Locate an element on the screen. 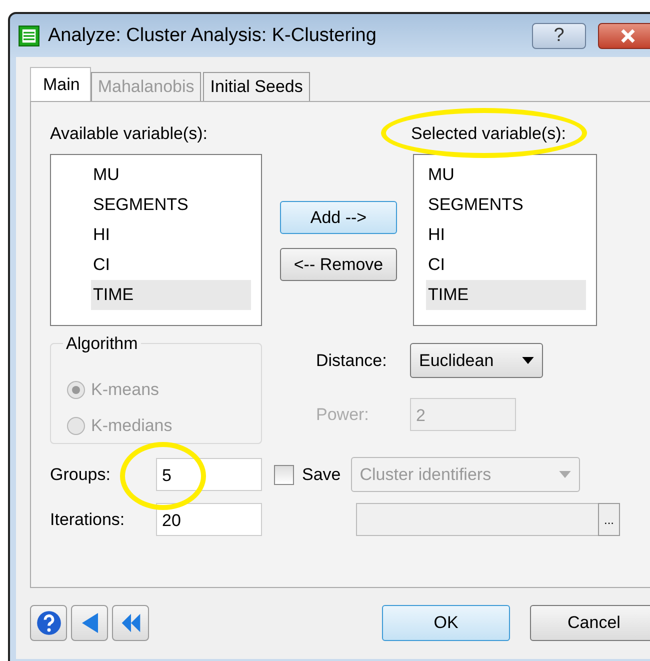 The width and height of the screenshot is (650, 661). radio-label: K-medians is located at coordinates (131, 426).